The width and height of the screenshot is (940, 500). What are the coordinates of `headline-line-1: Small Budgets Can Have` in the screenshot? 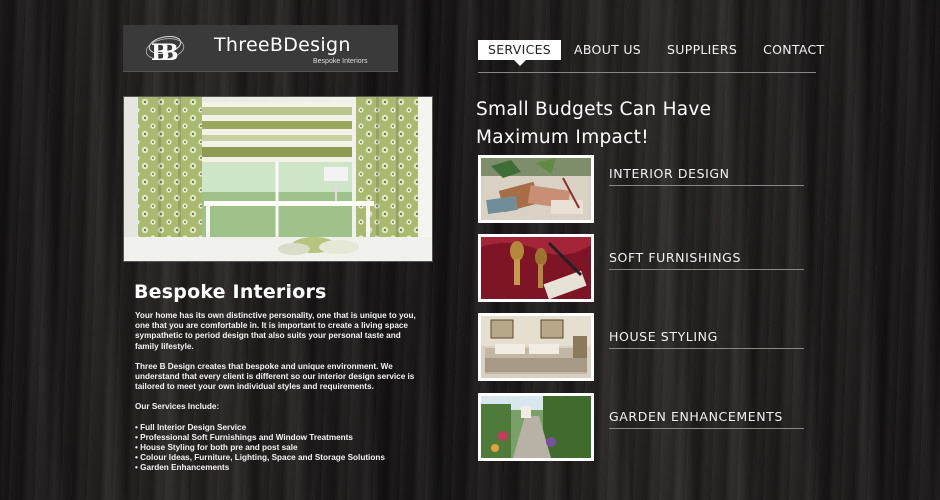 It's located at (594, 109).